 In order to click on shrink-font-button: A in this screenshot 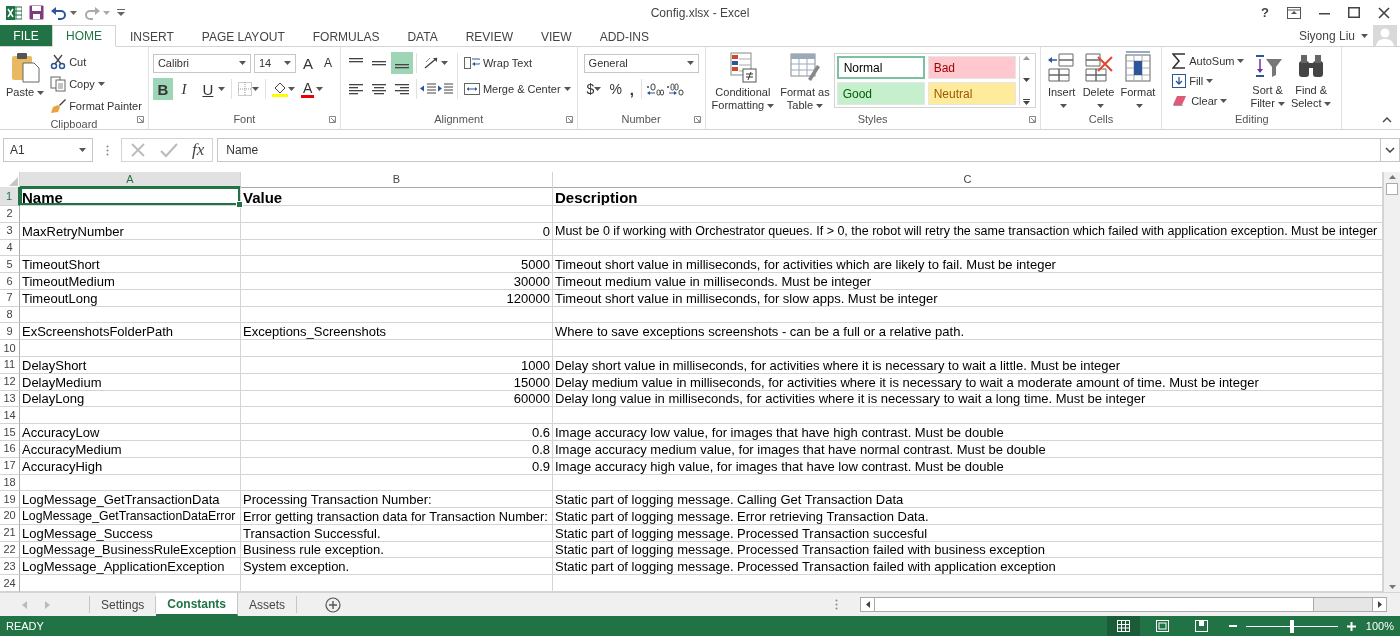, I will do `click(327, 63)`.